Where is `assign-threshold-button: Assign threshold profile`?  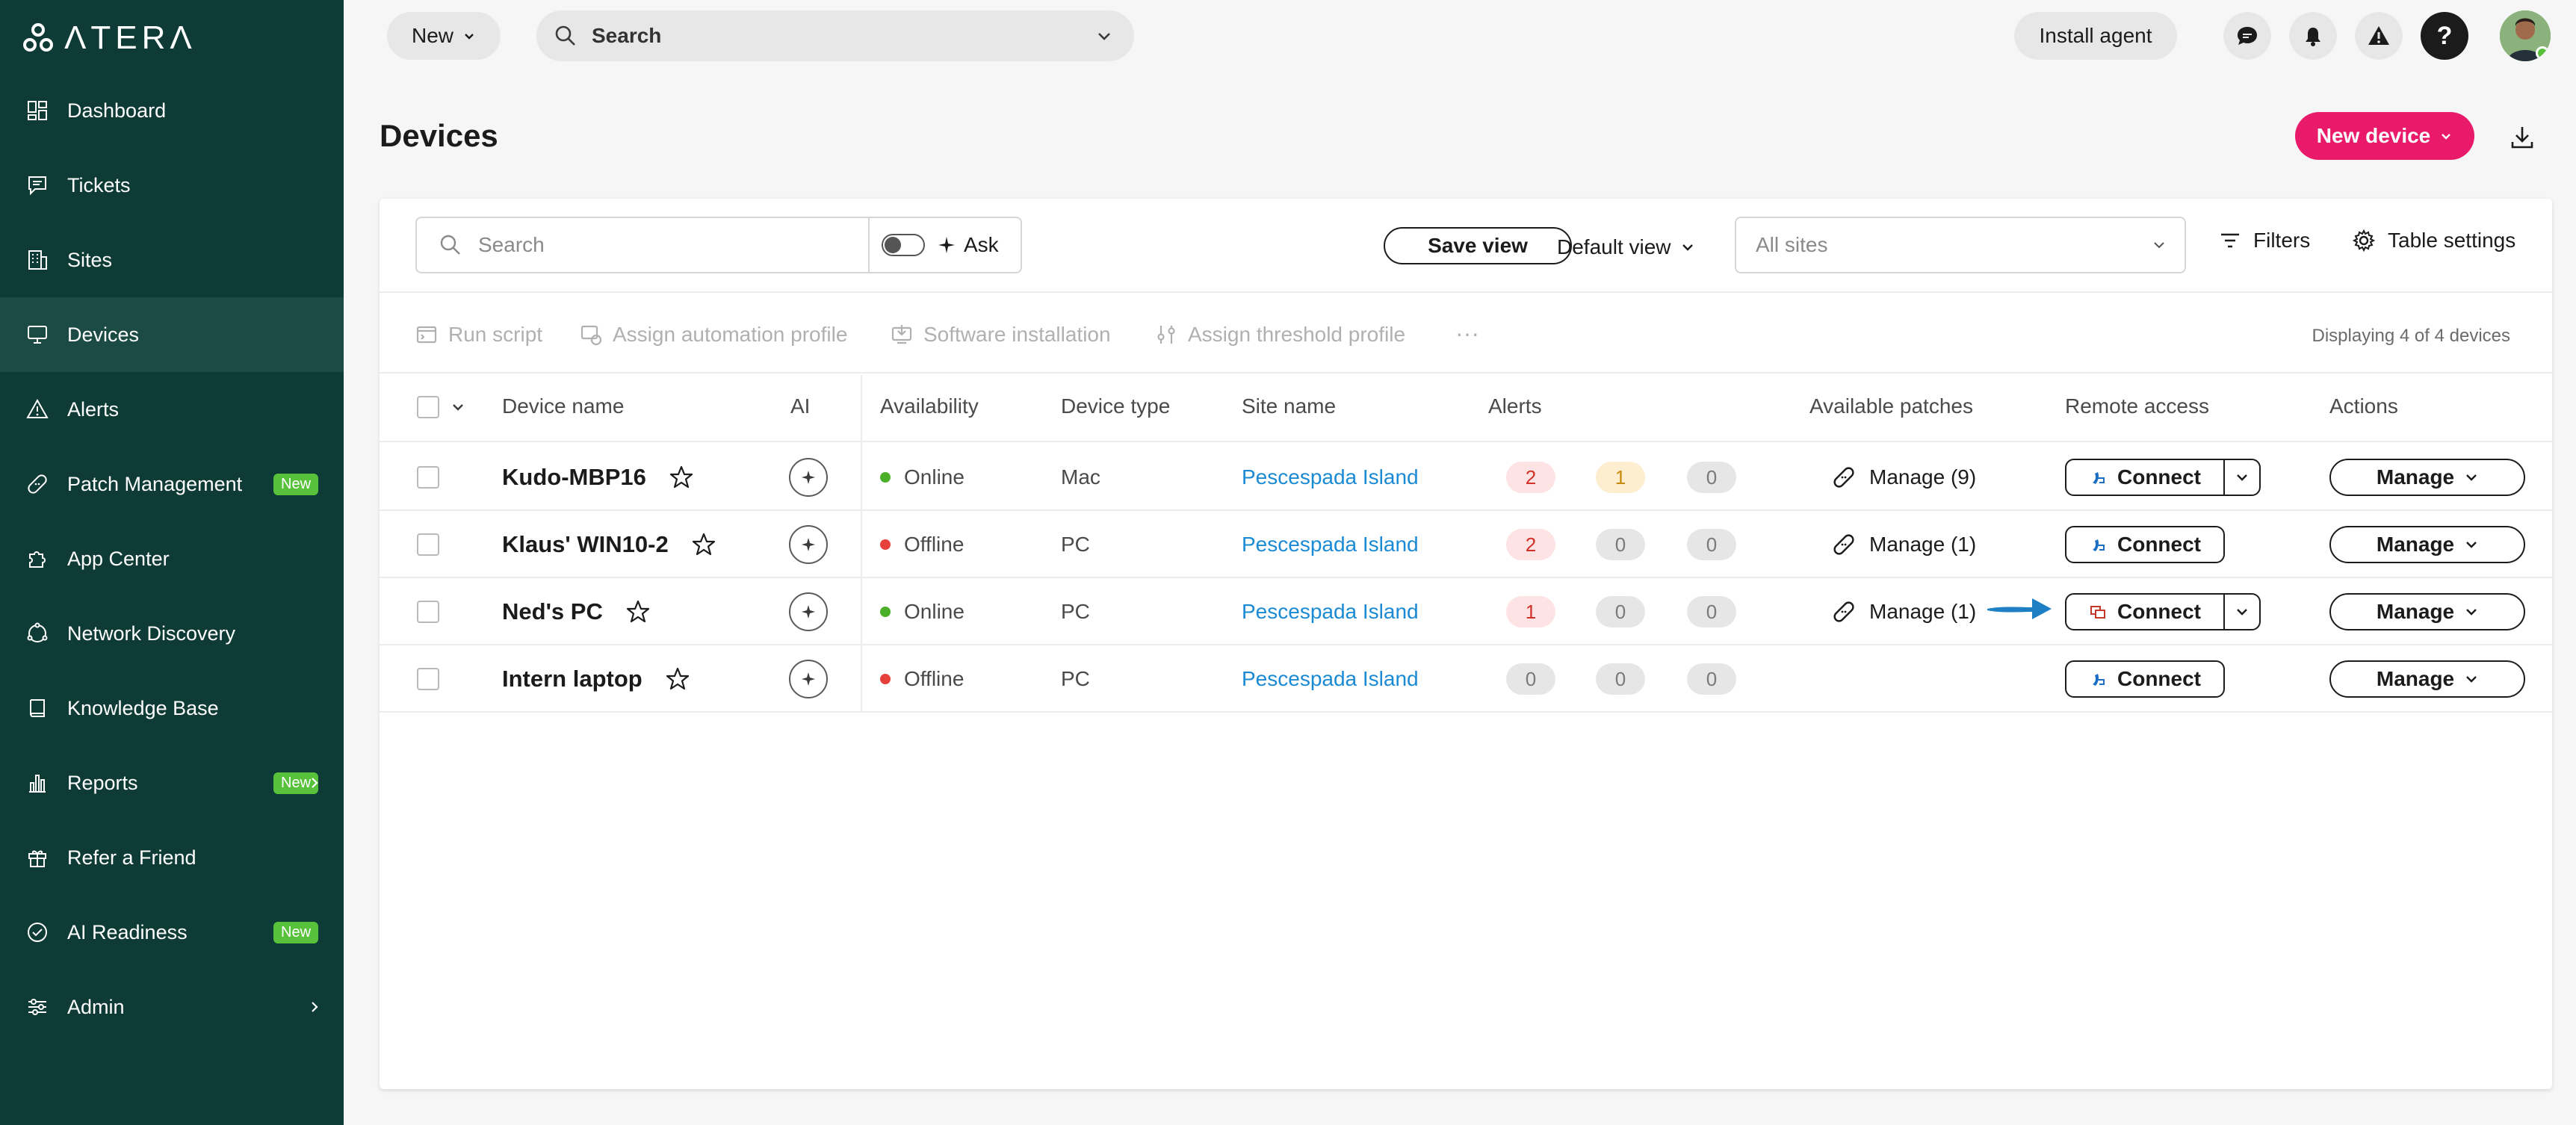
assign-threshold-button: Assign threshold profile is located at coordinates (1280, 335).